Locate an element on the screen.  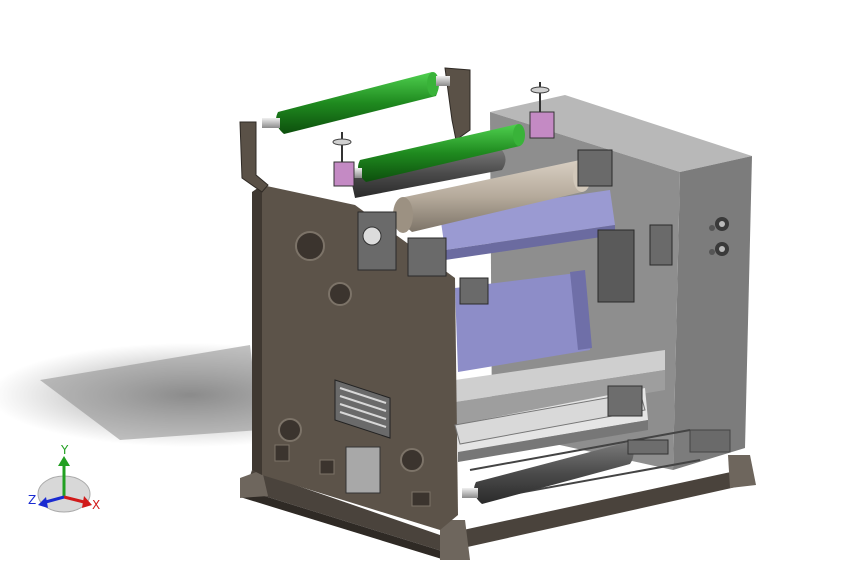
roller-bracket-left is located at coordinates (254, 157).